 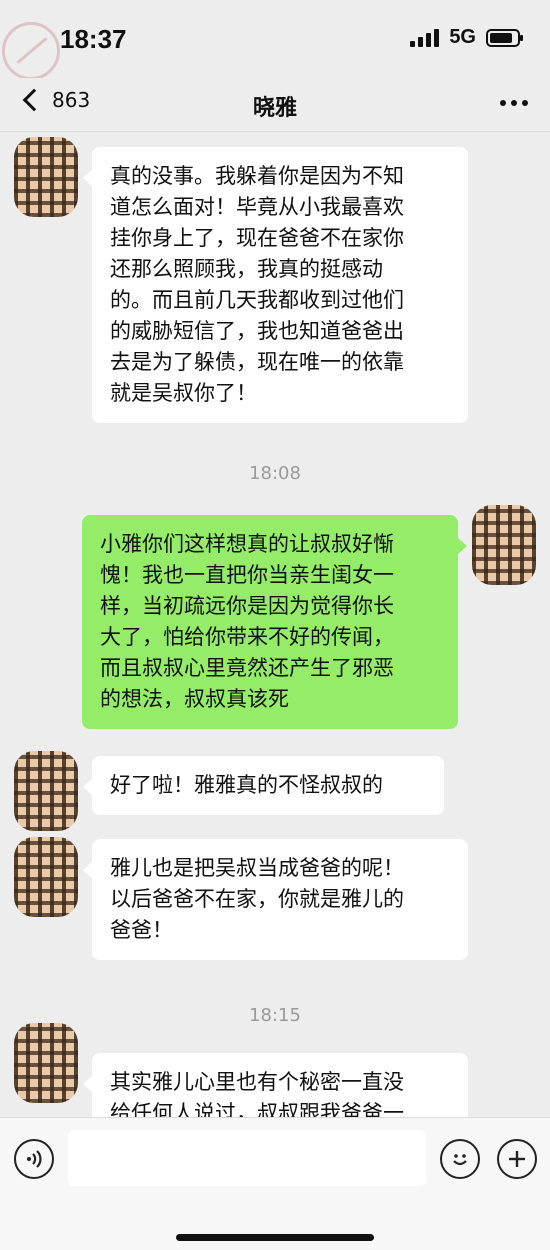 I want to click on self-avatar, so click(x=504, y=545).